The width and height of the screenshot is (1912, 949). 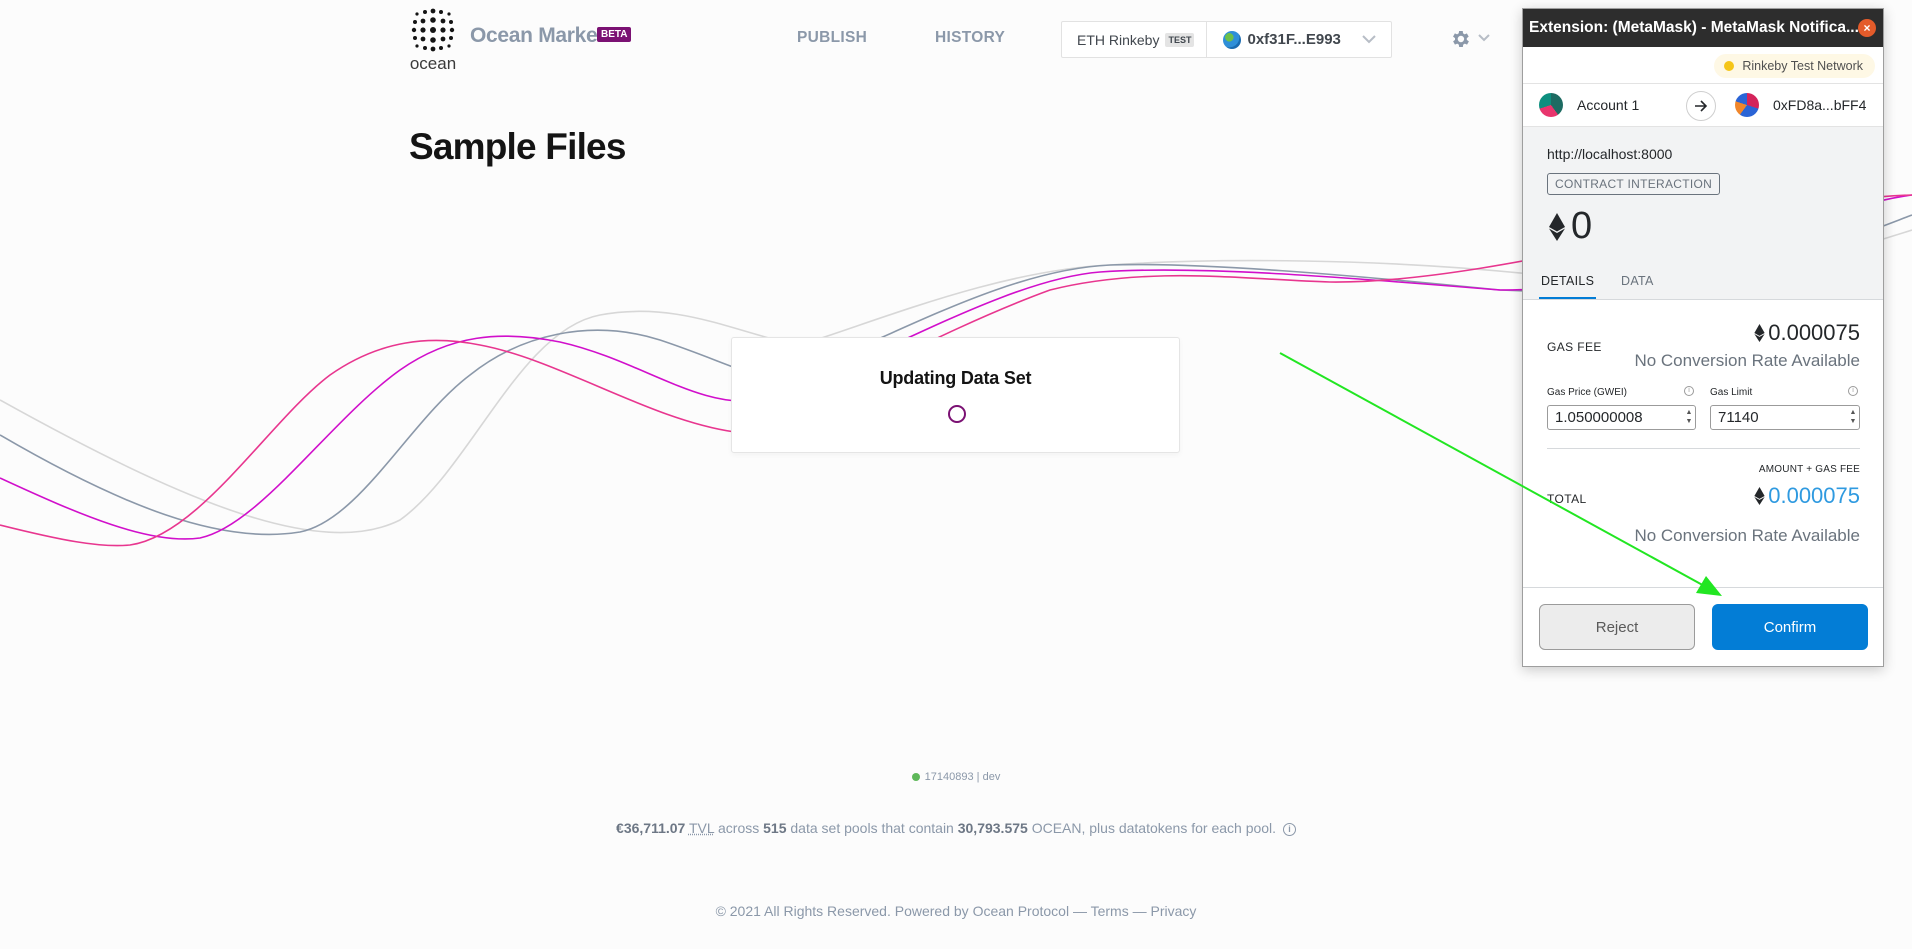 What do you see at coordinates (1802, 66) in the screenshot?
I see `network-label: Rinkeby Test Network` at bounding box center [1802, 66].